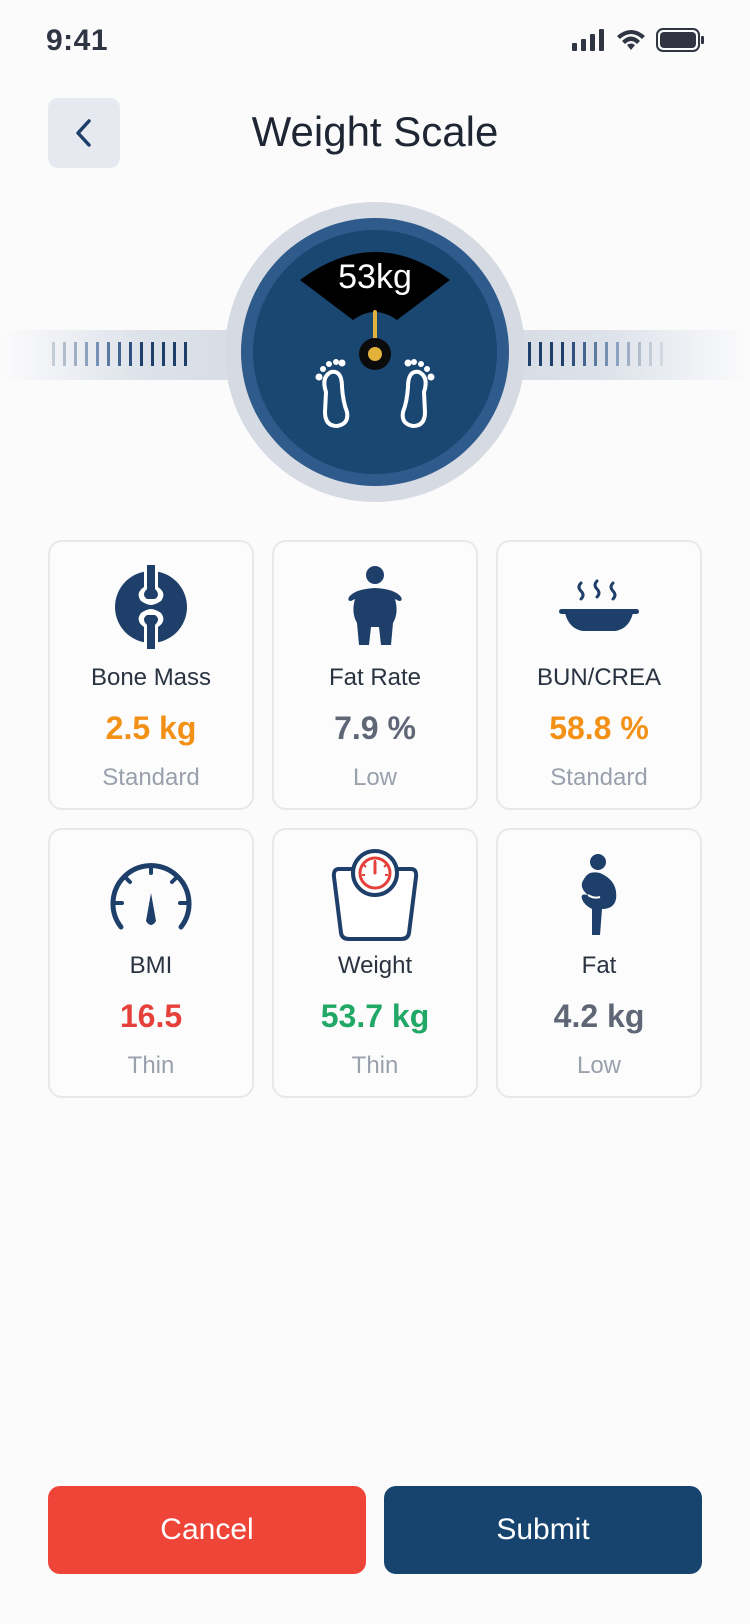 This screenshot has width=750, height=1624. I want to click on footprint-icon, so click(375, 399).